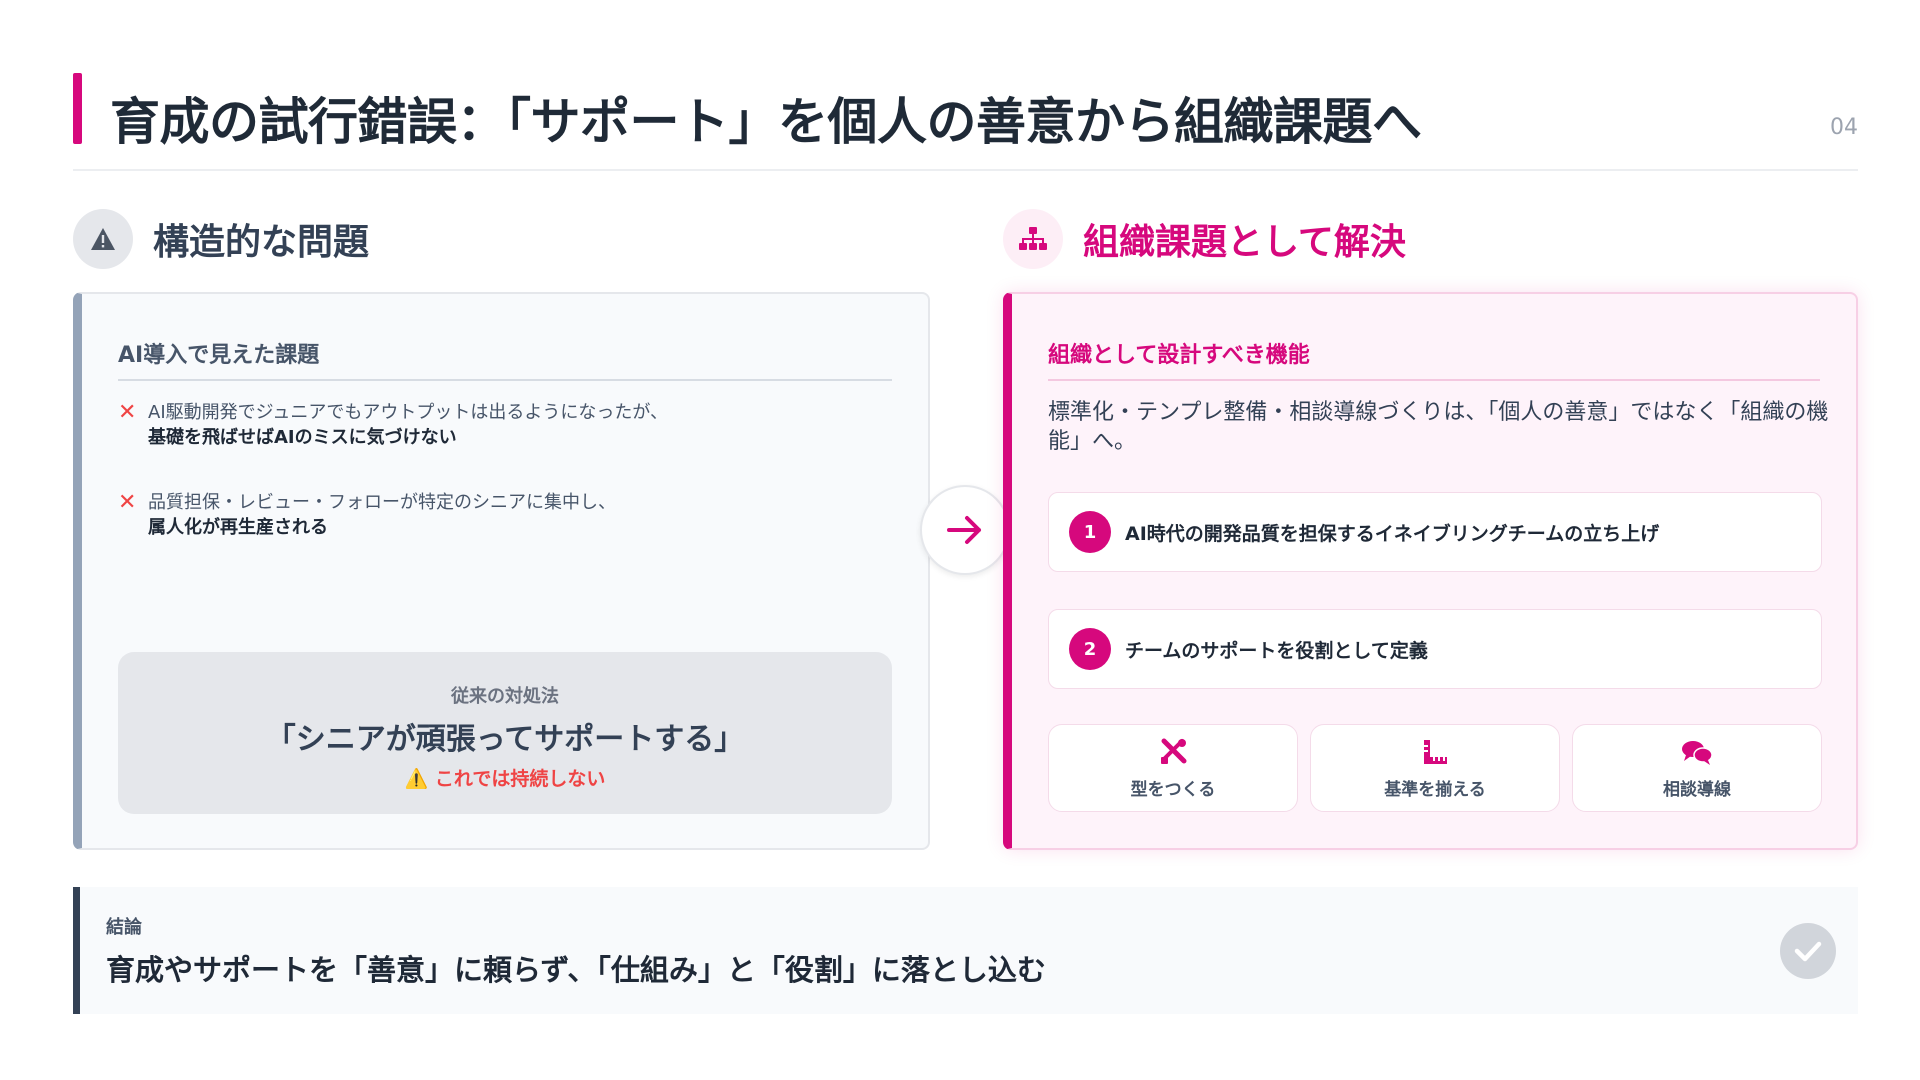 The image size is (1920, 1080). Describe the element at coordinates (302, 437) in the screenshot. I see `issue-emphasis: 基礎を飛ばせばAIのミスに気づけない` at that location.